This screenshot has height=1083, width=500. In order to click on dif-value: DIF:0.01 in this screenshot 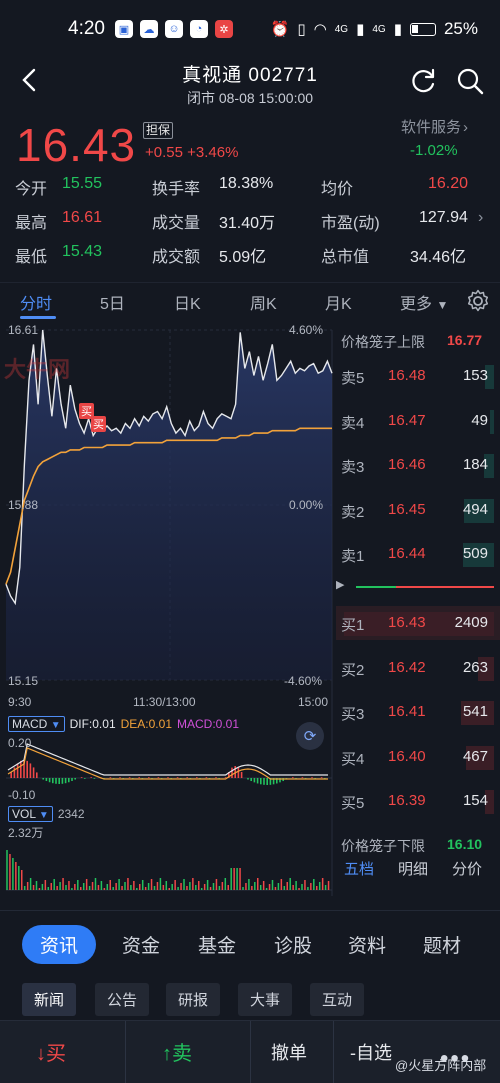, I will do `click(92, 724)`.